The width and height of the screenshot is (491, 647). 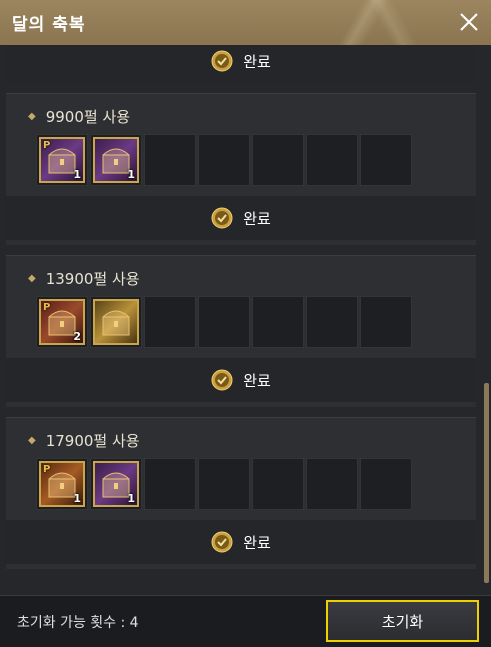 I want to click on item-slots: P2, so click(x=225, y=322).